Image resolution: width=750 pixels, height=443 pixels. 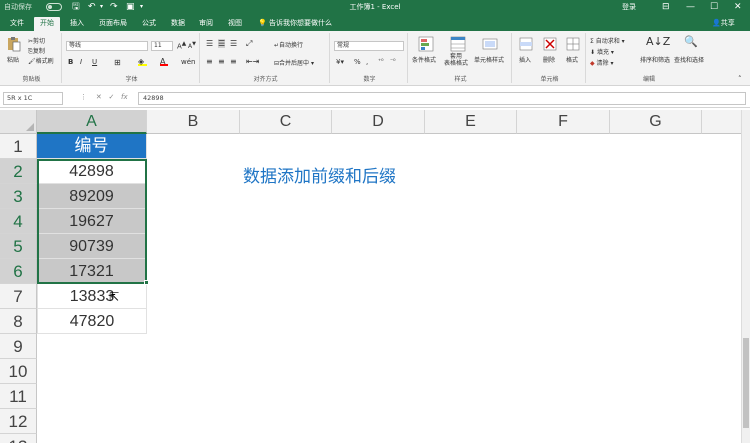 I want to click on tab-home: 开始, so click(x=47, y=24).